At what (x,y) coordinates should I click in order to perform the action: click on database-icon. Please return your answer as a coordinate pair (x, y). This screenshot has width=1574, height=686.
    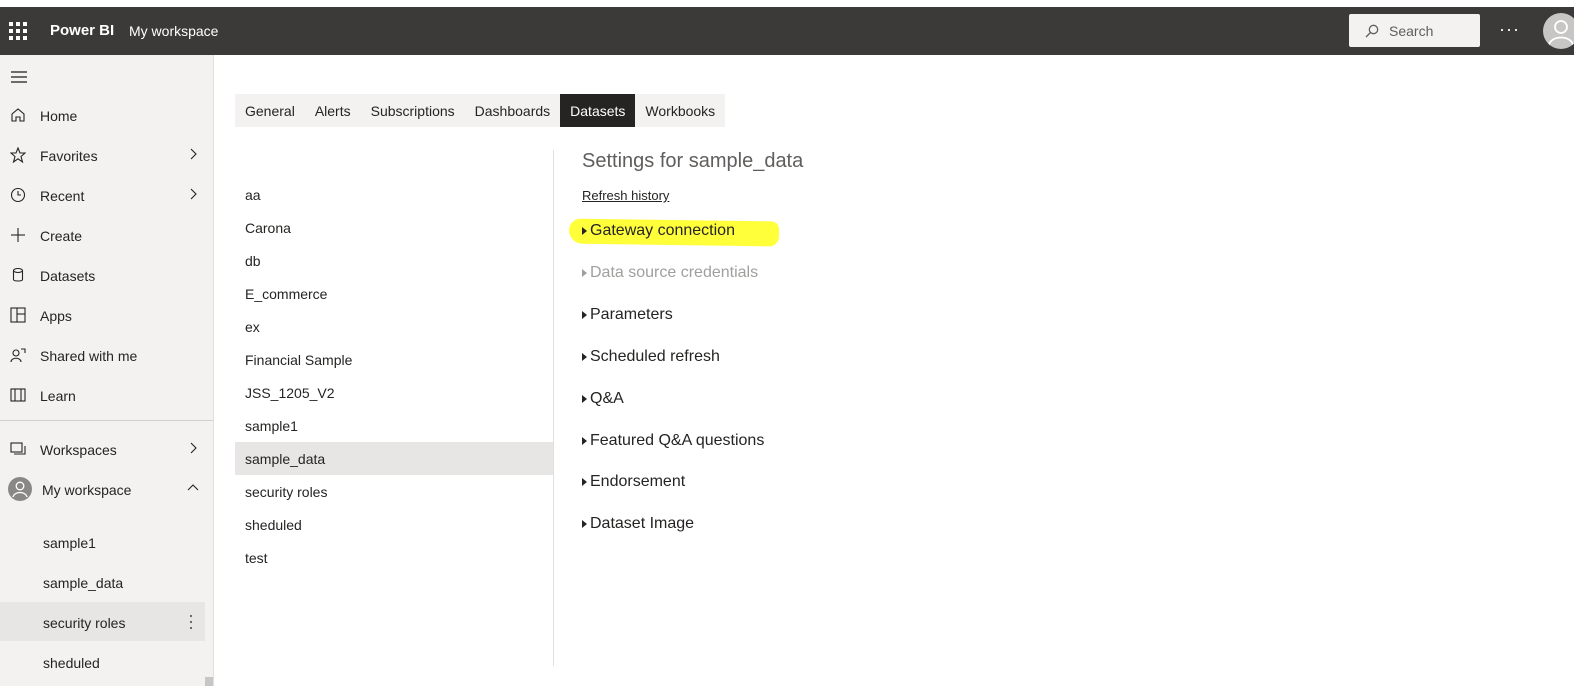
    Looking at the image, I should click on (18, 274).